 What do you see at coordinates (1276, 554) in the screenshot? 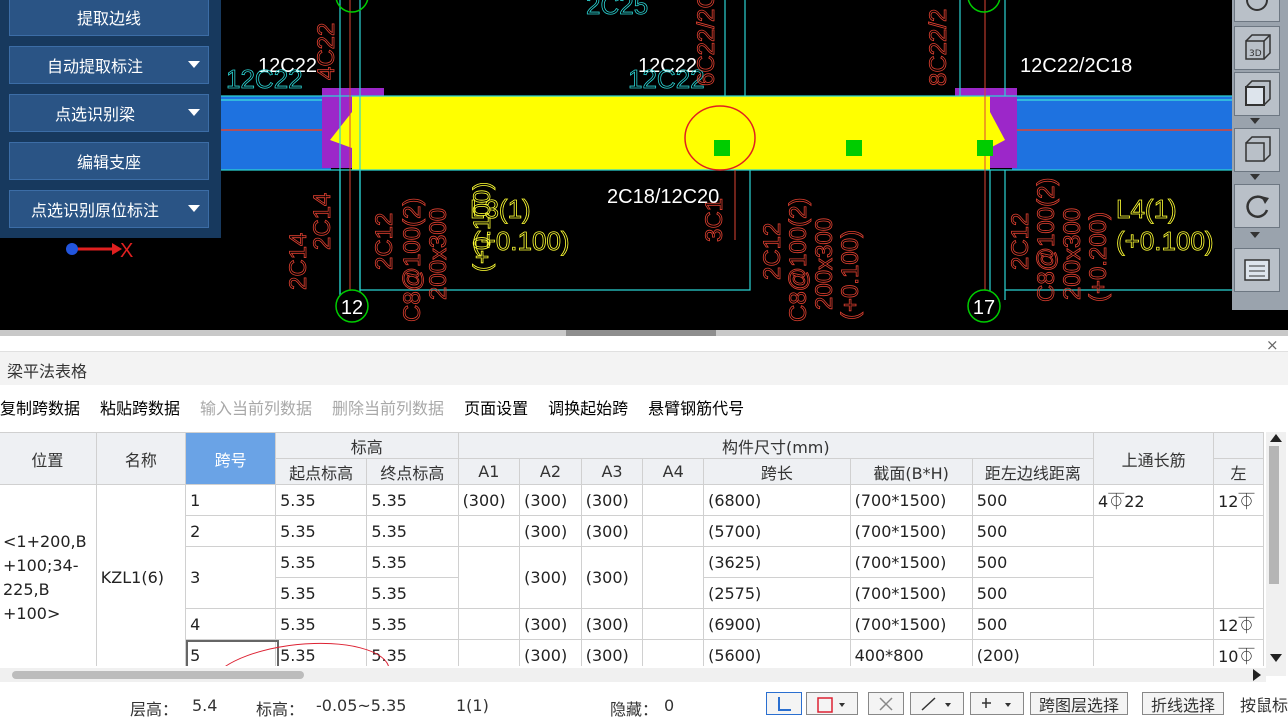
I see `vertical-scrollbar` at bounding box center [1276, 554].